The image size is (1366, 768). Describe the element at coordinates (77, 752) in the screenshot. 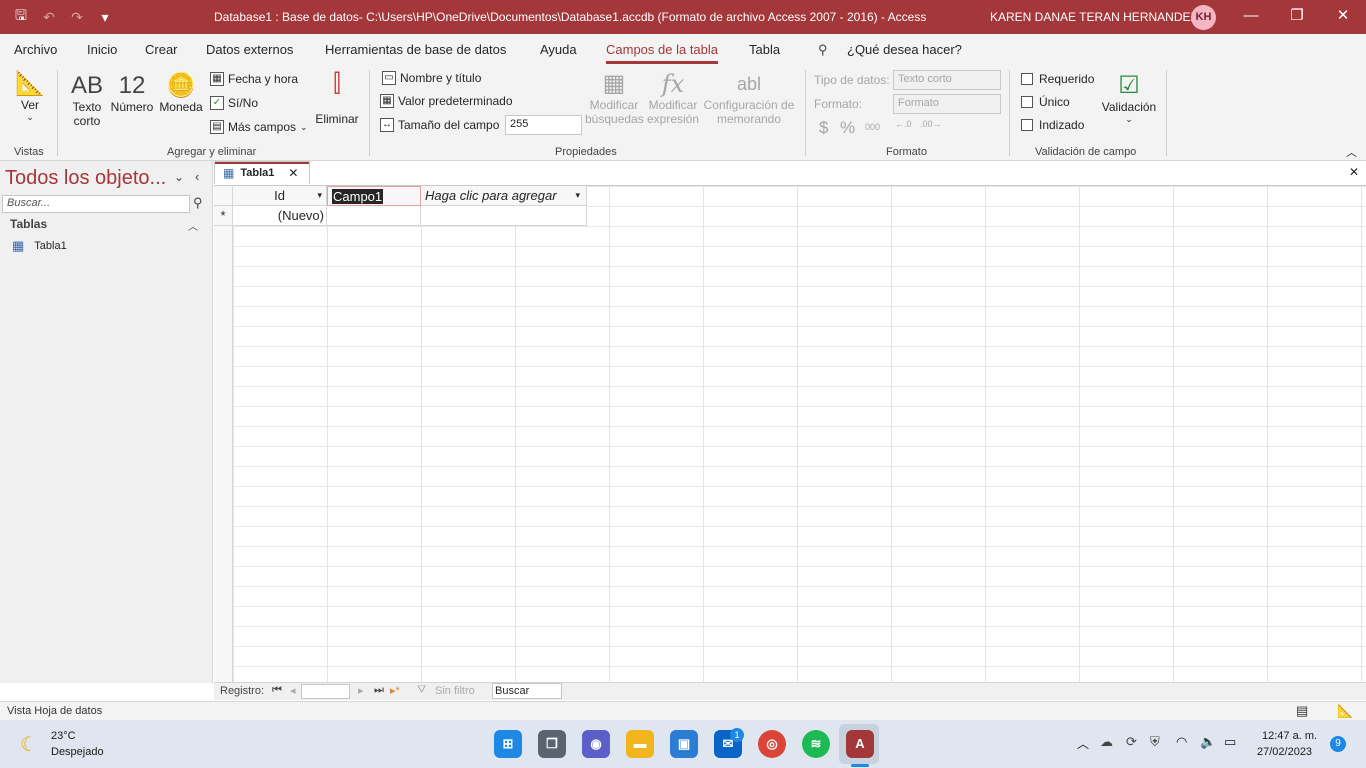

I see `weather-desc: Despejado` at that location.